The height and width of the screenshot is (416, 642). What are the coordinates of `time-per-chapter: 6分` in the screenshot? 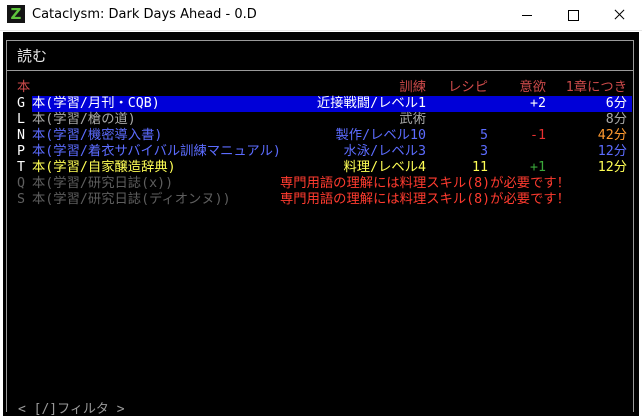 It's located at (616, 103).